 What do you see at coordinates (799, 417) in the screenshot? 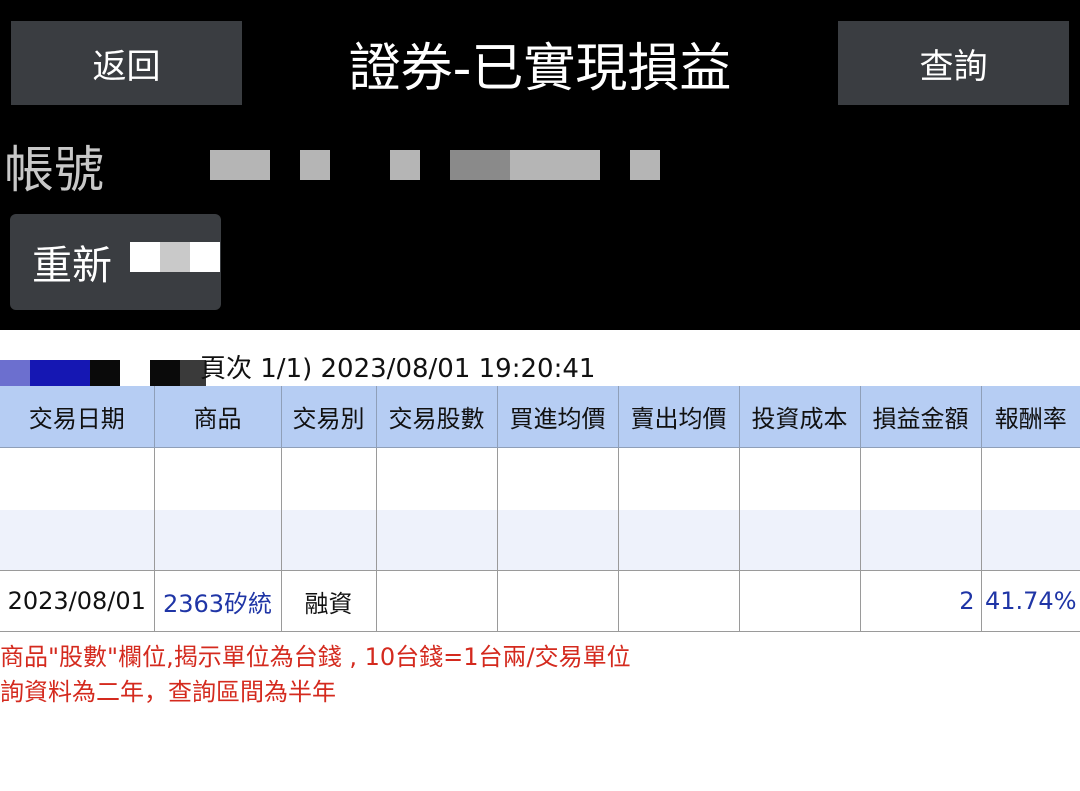
I see `col-header-cost: 投資成本` at bounding box center [799, 417].